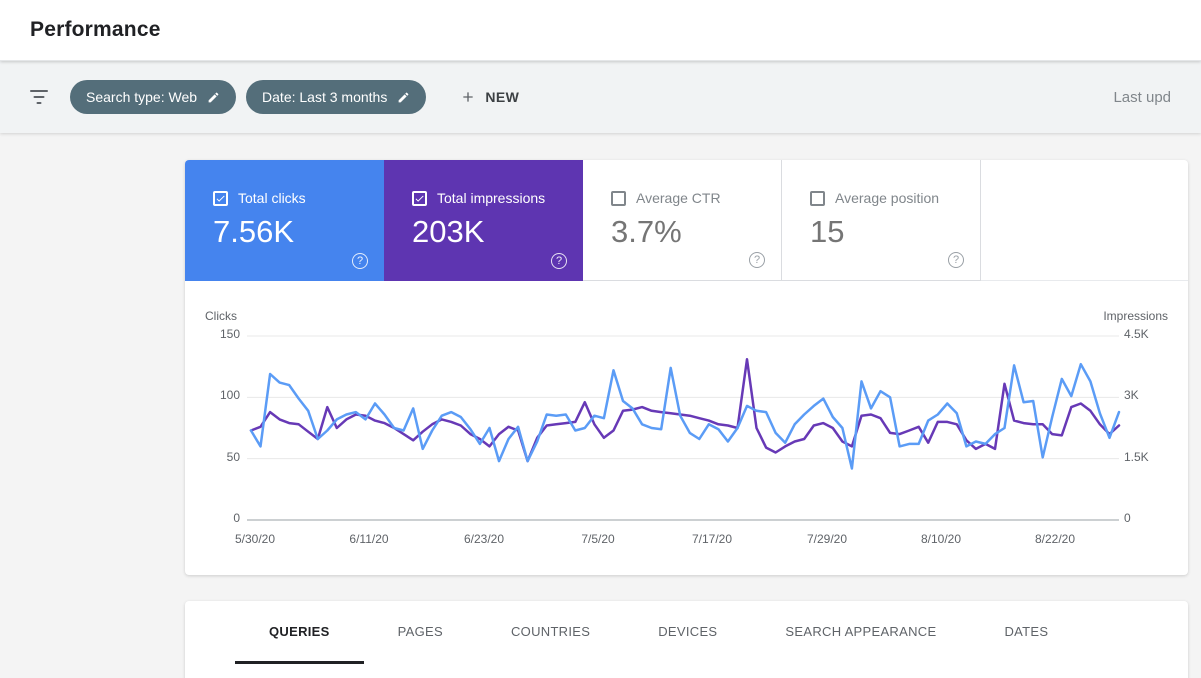 The image size is (1201, 678). Describe the element at coordinates (682, 183) in the screenshot. I see `metric-tile-head: Average CTR` at that location.